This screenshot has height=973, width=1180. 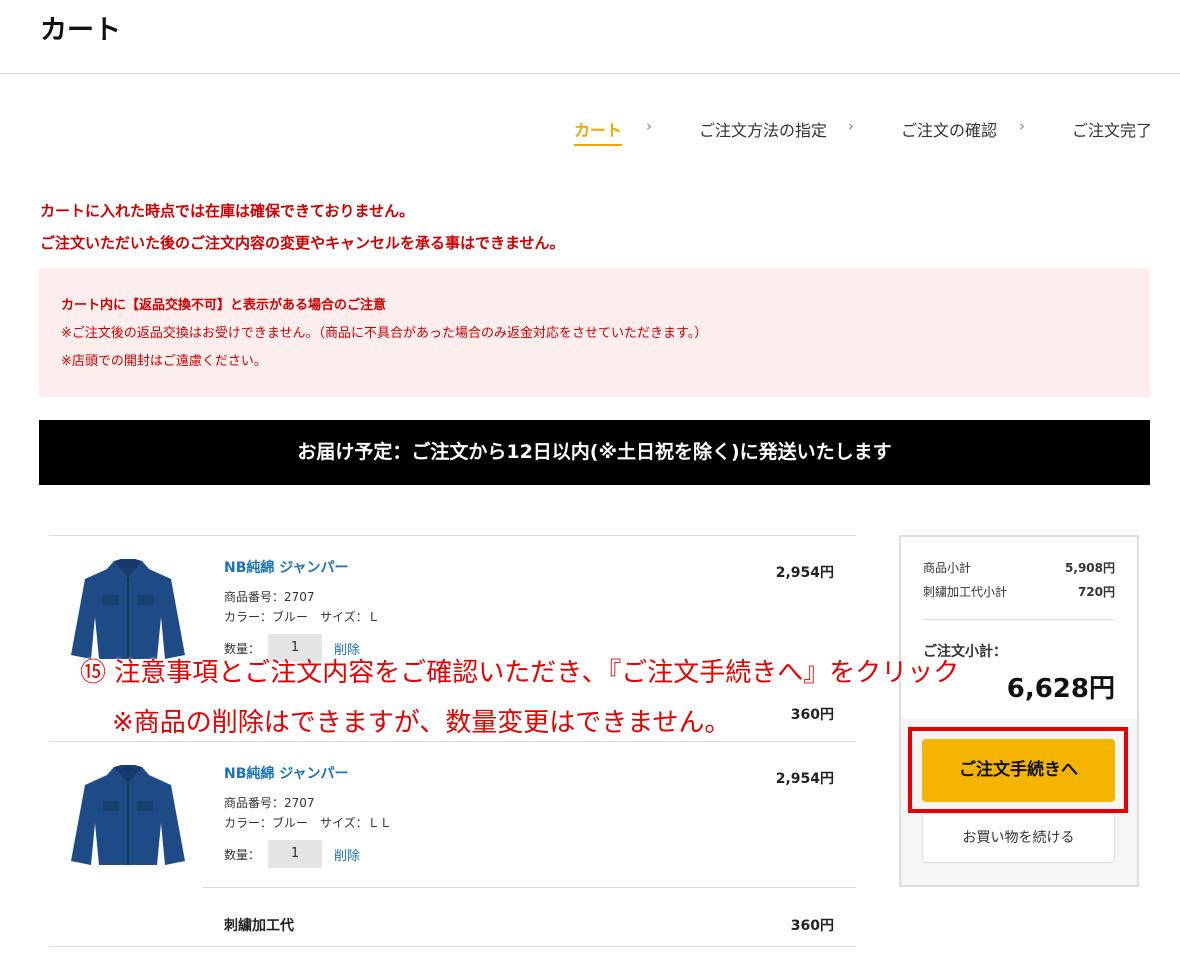 What do you see at coordinates (598, 145) in the screenshot?
I see `active-step-underline` at bounding box center [598, 145].